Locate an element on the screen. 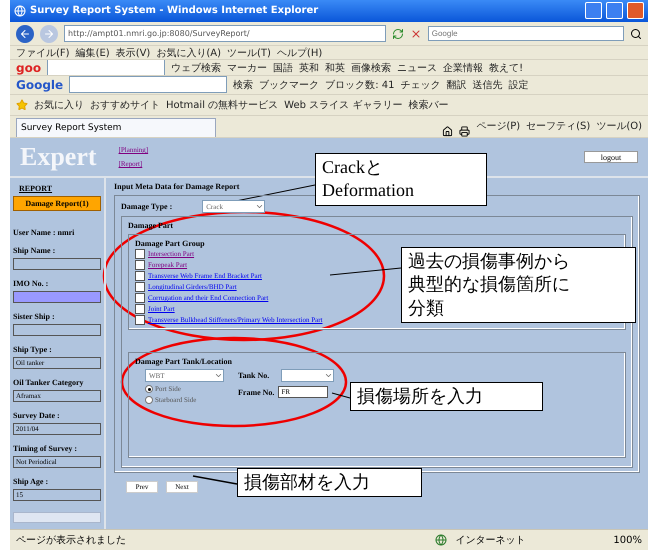 The image size is (648, 550). menu-item: ツール(T) is located at coordinates (249, 53).